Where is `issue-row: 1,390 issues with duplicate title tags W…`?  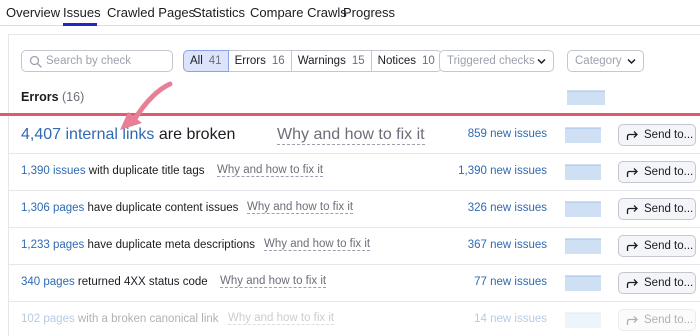 issue-row: 1,390 issues with duplicate title tags W… is located at coordinates (354, 172).